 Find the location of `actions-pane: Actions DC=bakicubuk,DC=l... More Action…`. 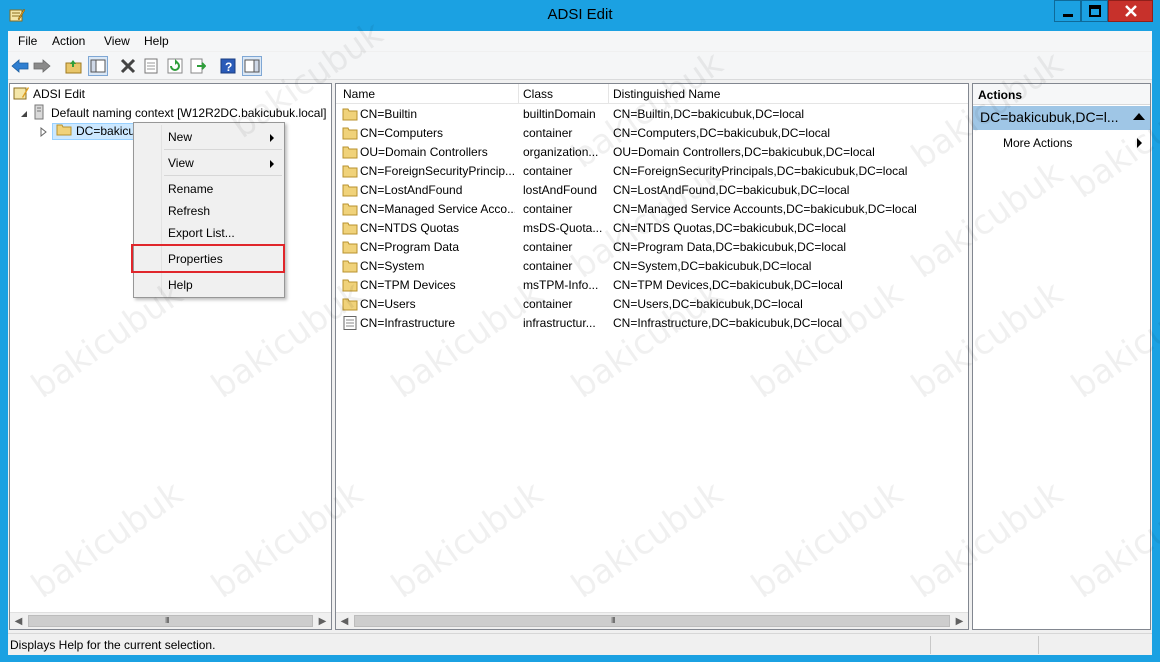

actions-pane: Actions DC=bakicubuk,DC=l... More Action… is located at coordinates (1061, 356).